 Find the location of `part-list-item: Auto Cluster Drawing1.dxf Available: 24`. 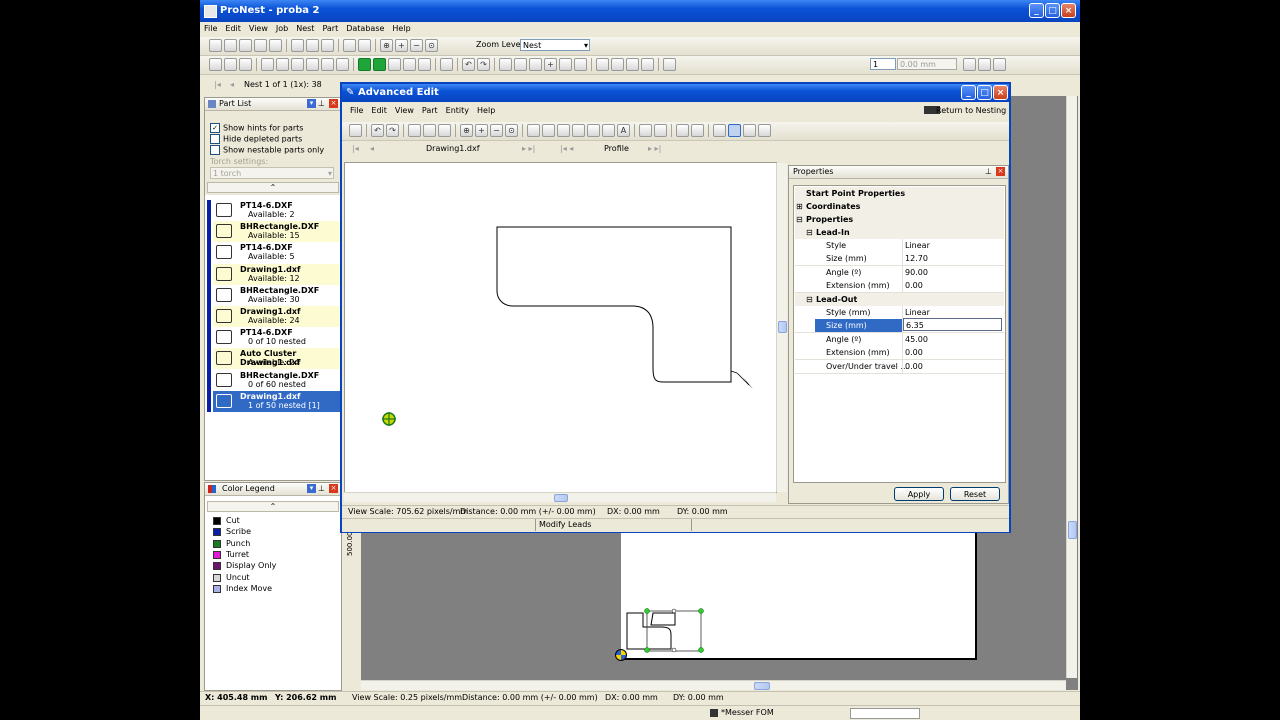

part-list-item: Auto Cluster Drawing1.dxf Available: 24 is located at coordinates (277, 359).